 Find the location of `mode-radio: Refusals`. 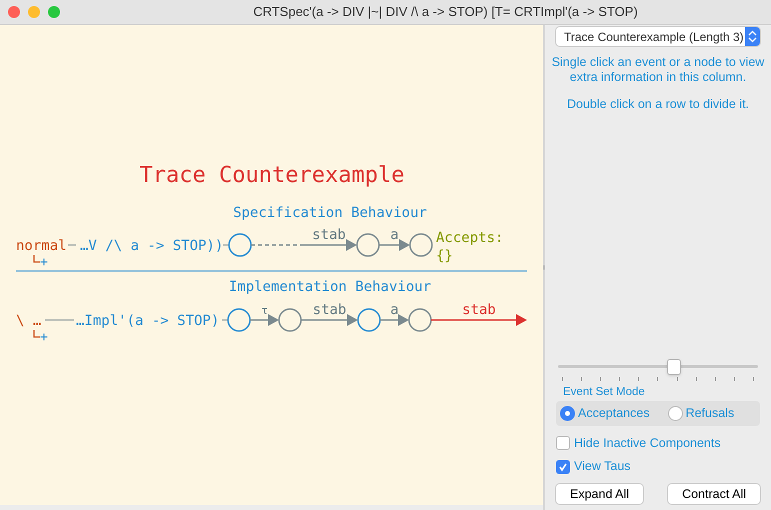

mode-radio: Refusals is located at coordinates (701, 413).